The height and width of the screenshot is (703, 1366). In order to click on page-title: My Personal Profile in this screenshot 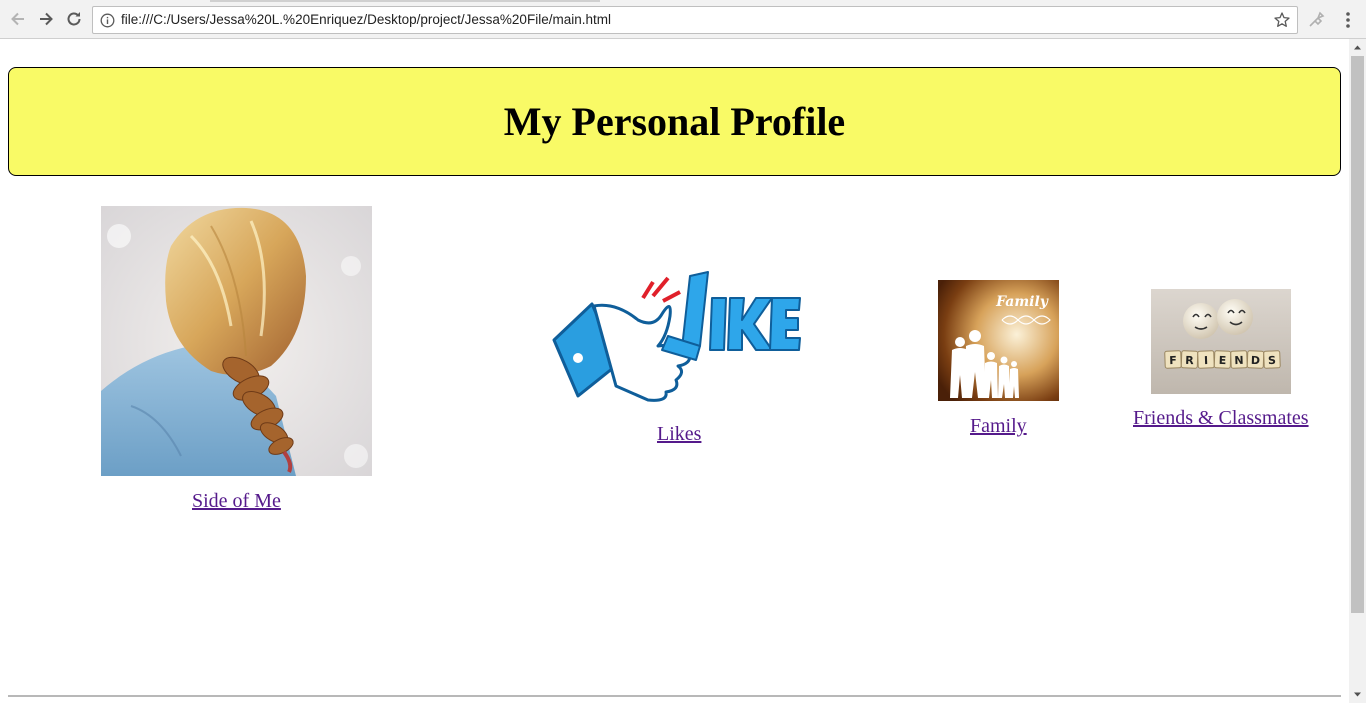, I will do `click(674, 121)`.